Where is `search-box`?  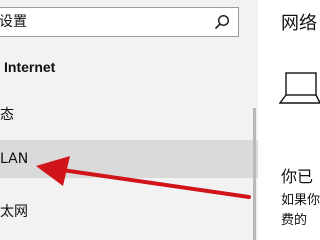 search-box is located at coordinates (119, 22).